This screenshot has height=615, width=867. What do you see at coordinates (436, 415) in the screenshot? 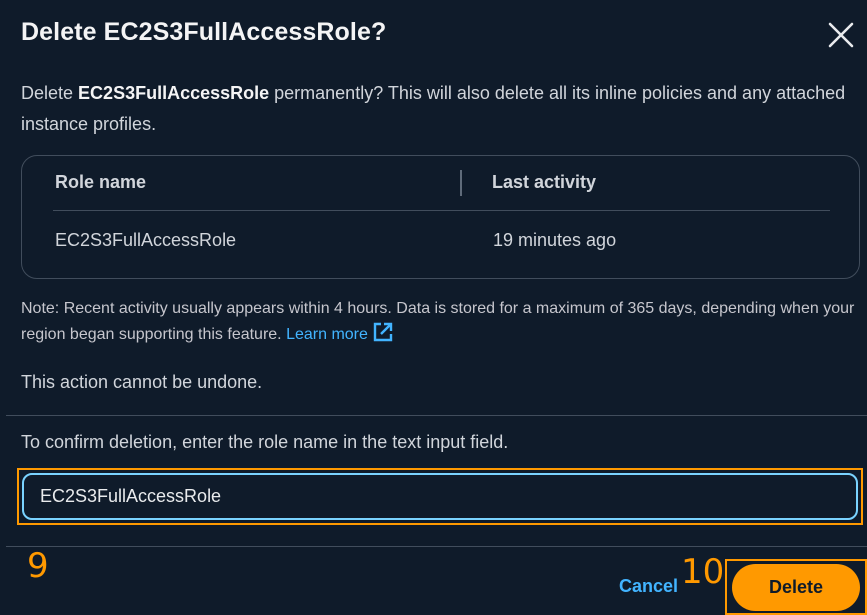
I see `section-divider` at bounding box center [436, 415].